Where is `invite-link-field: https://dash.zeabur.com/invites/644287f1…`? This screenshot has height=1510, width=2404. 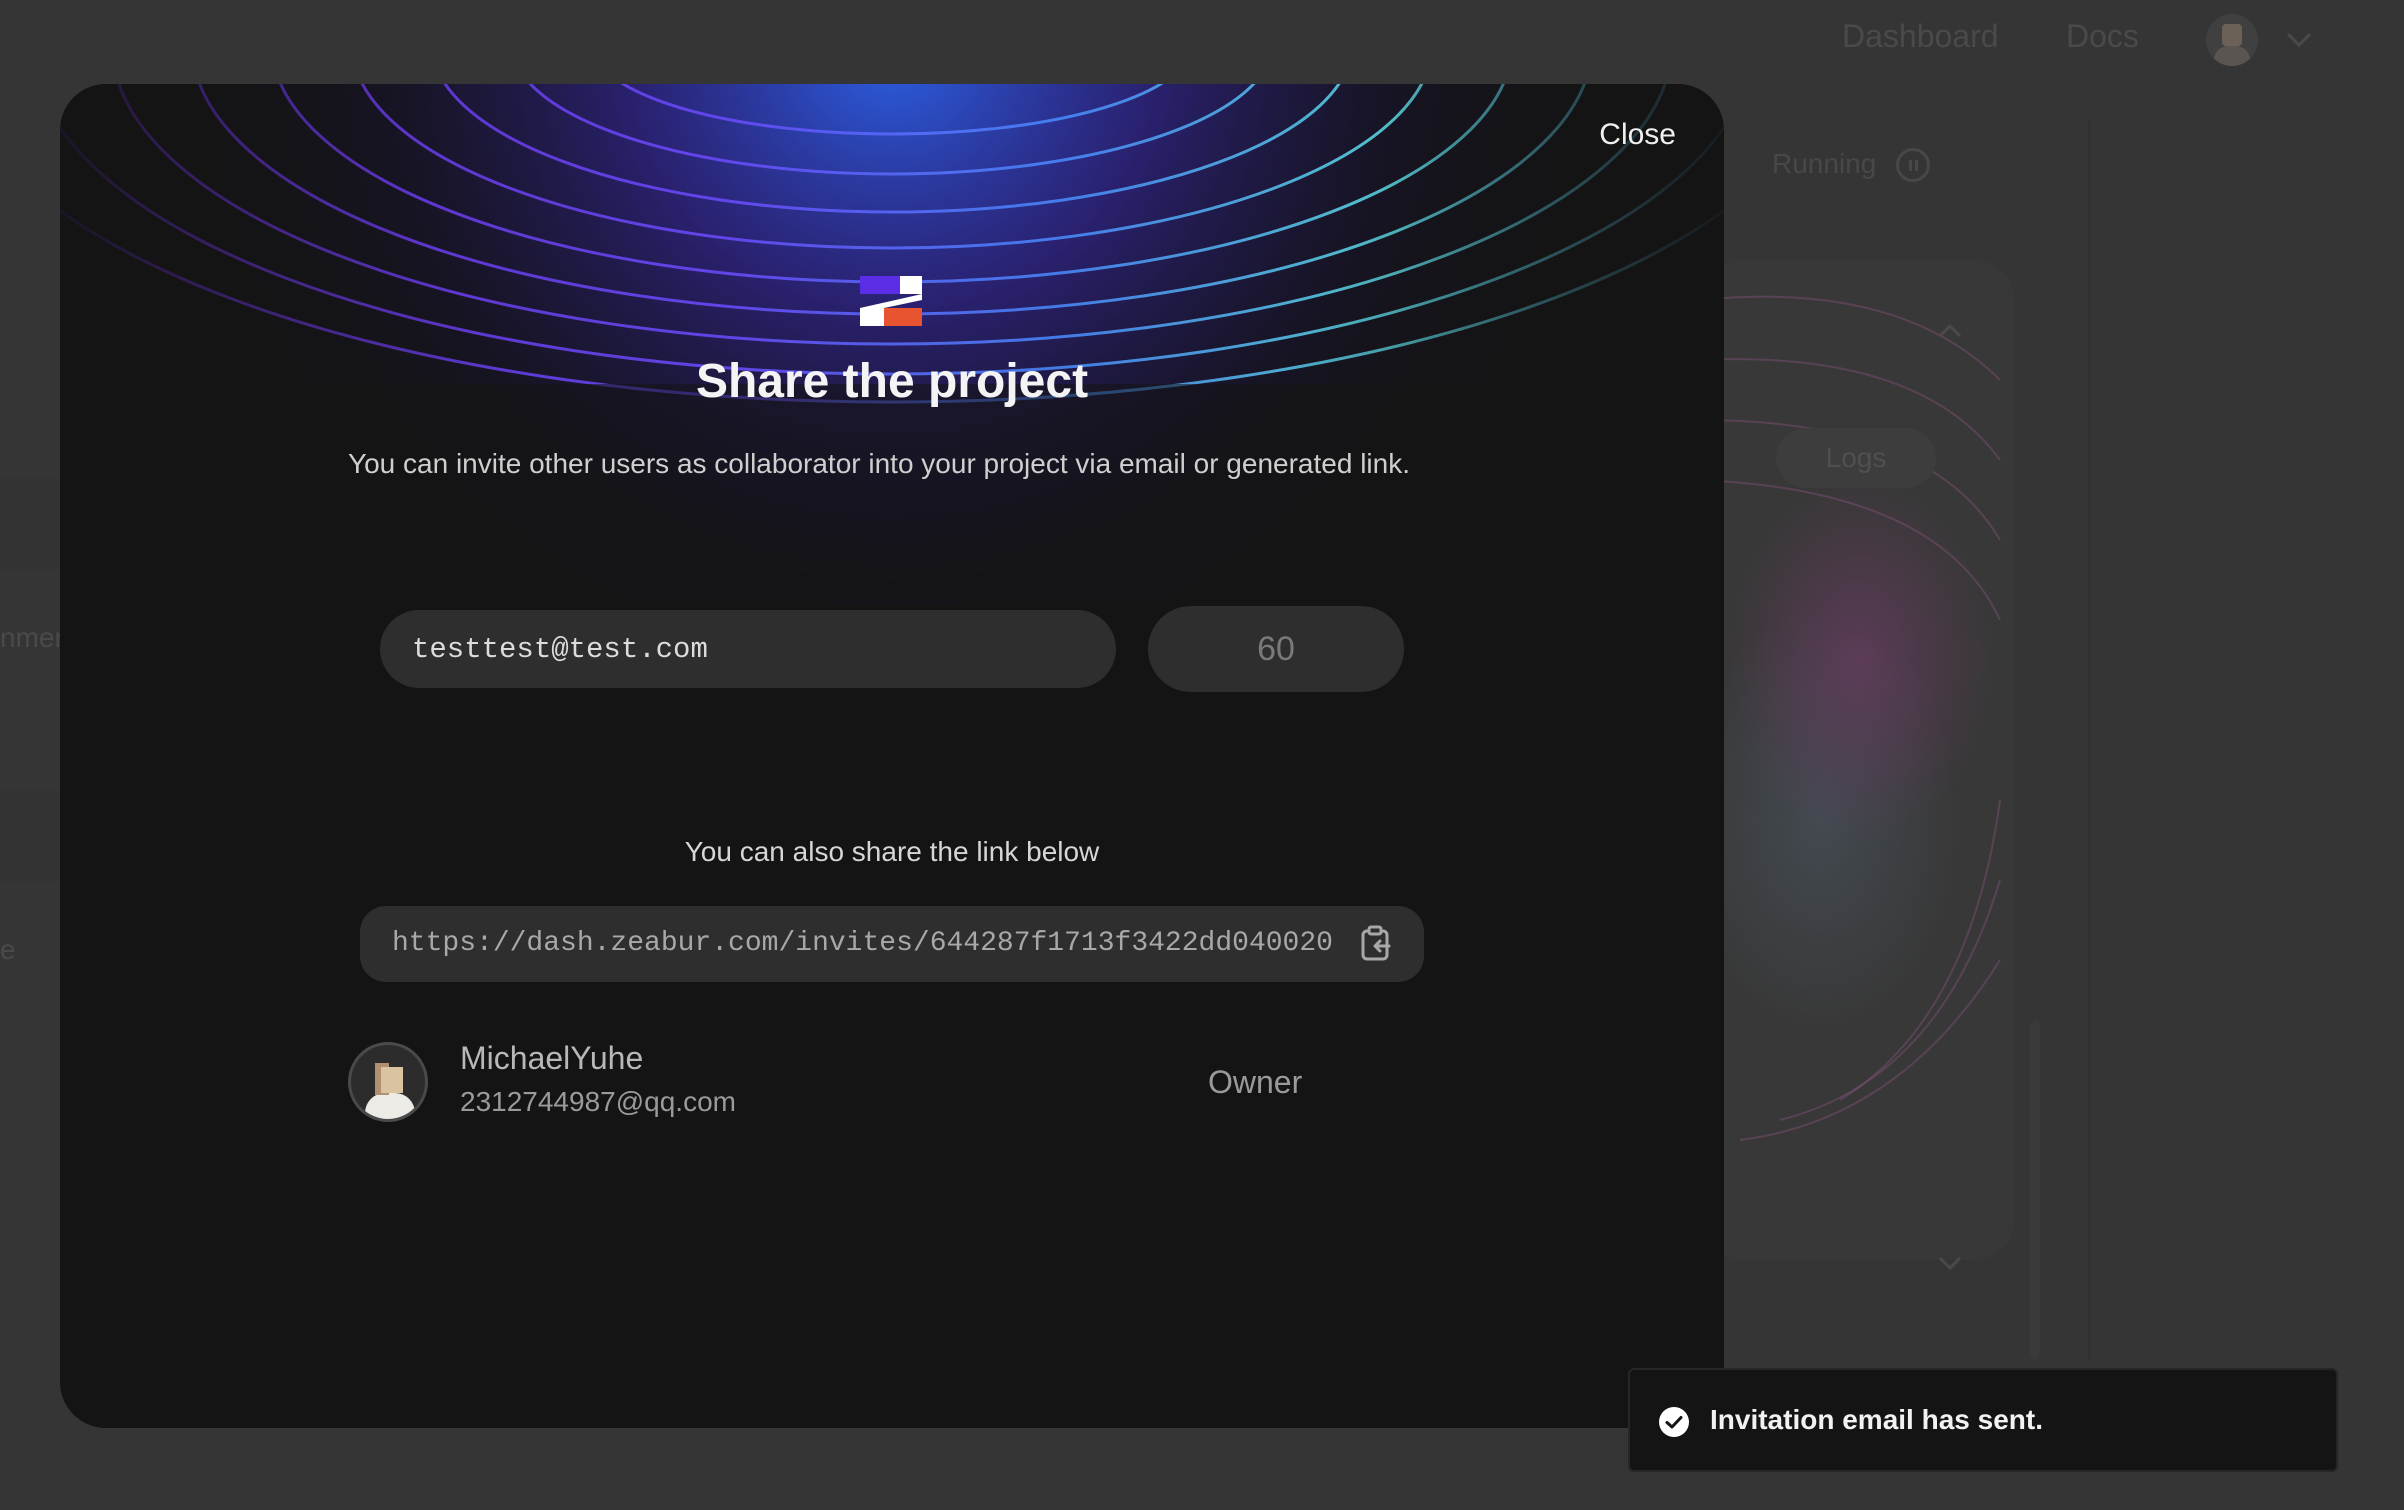
invite-link-field: https://dash.zeabur.com/invites/644287f1… is located at coordinates (892, 944).